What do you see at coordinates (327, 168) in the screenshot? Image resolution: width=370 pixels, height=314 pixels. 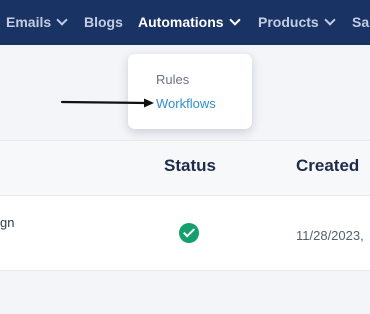 I see `column-header-created: Created` at bounding box center [327, 168].